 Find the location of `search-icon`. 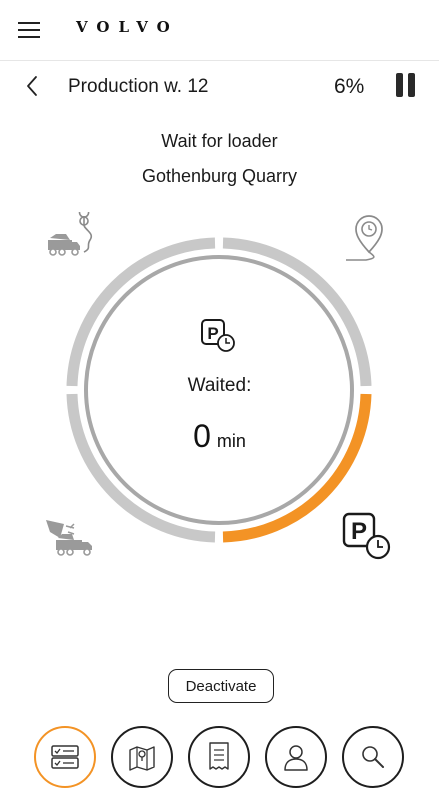

search-icon is located at coordinates (373, 757).